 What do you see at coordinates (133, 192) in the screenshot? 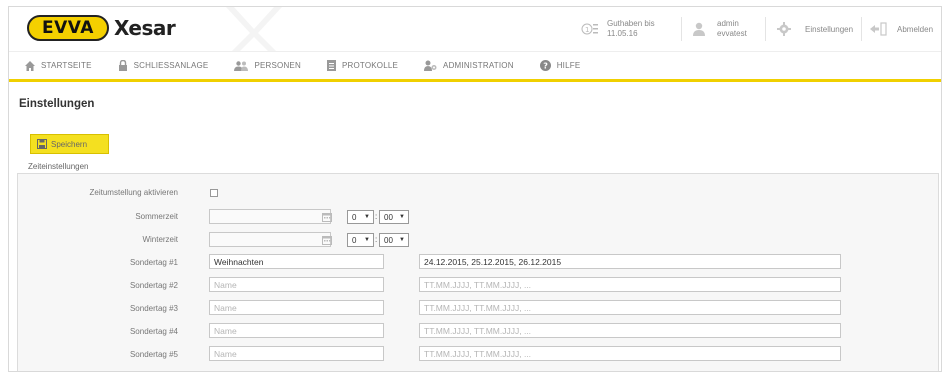
I see `dst-label: Zeitumstellung aktivieren` at bounding box center [133, 192].